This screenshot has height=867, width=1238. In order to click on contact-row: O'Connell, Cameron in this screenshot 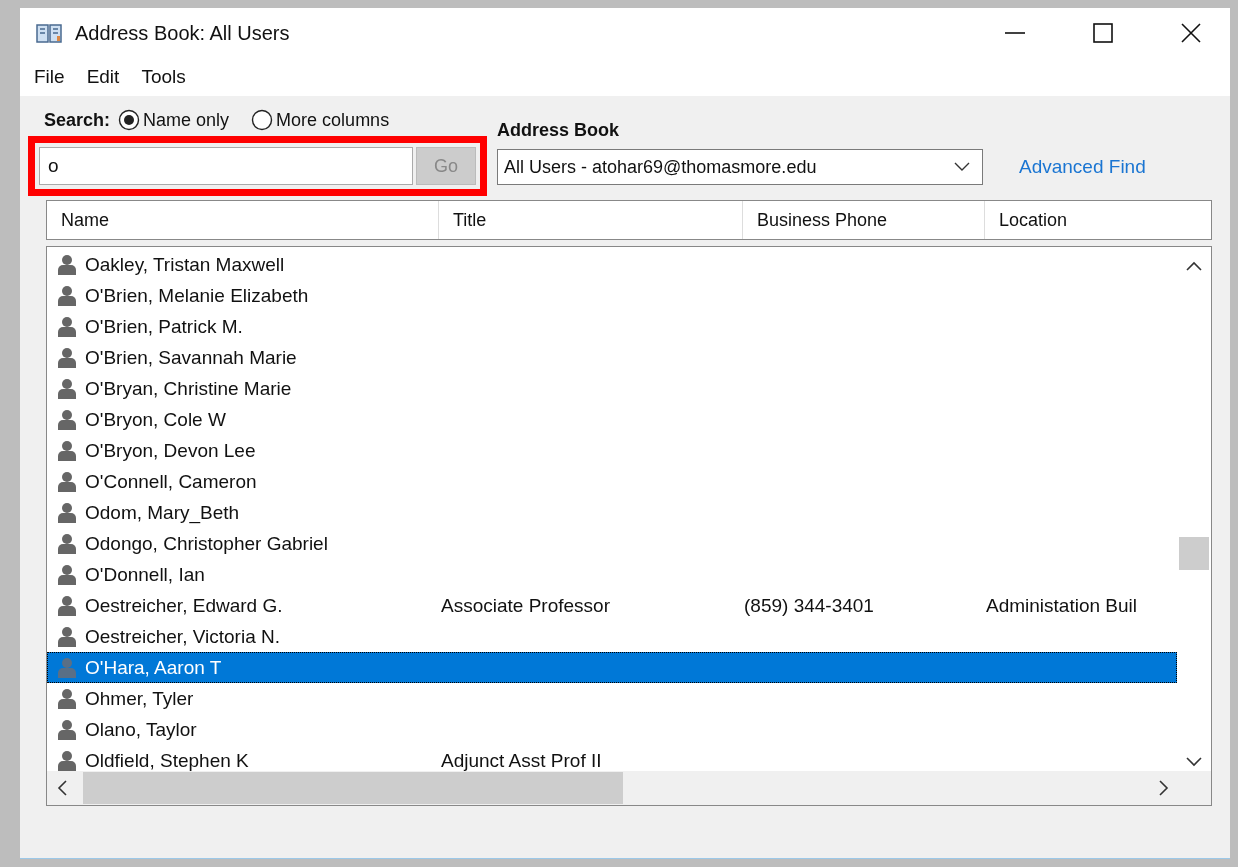, I will do `click(612, 481)`.